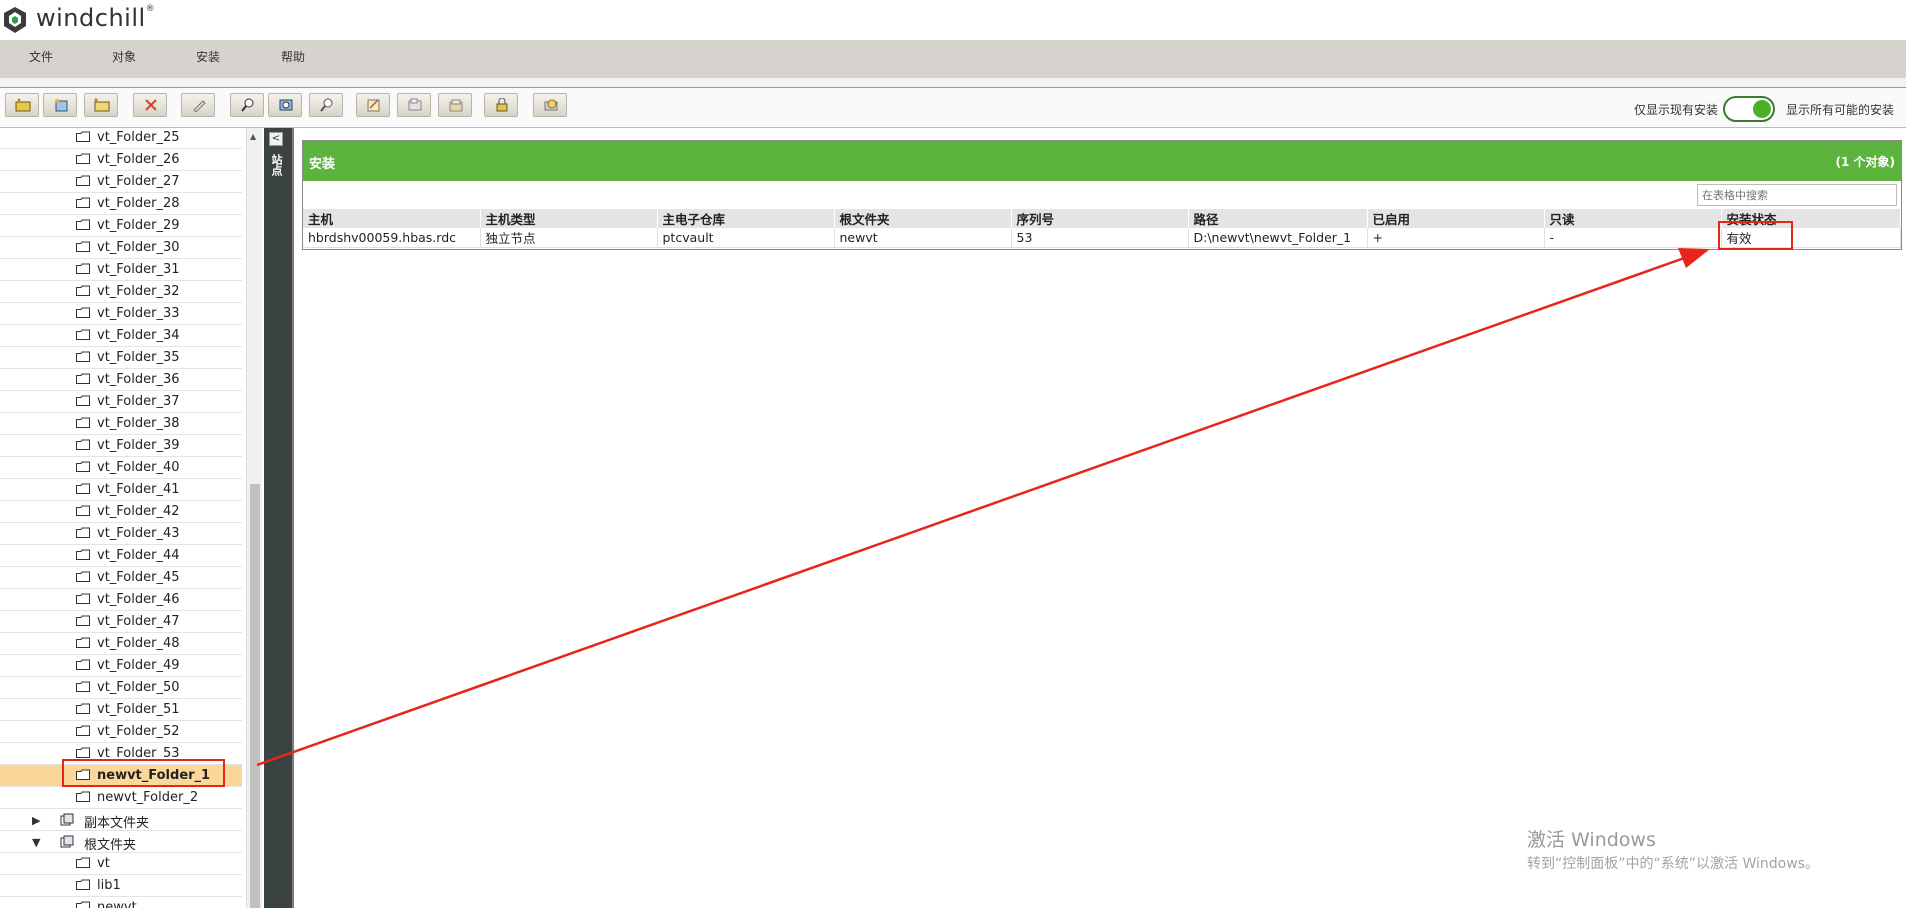 The height and width of the screenshot is (908, 1906). Describe the element at coordinates (208, 59) in the screenshot. I see `menu-install: 安装` at that location.